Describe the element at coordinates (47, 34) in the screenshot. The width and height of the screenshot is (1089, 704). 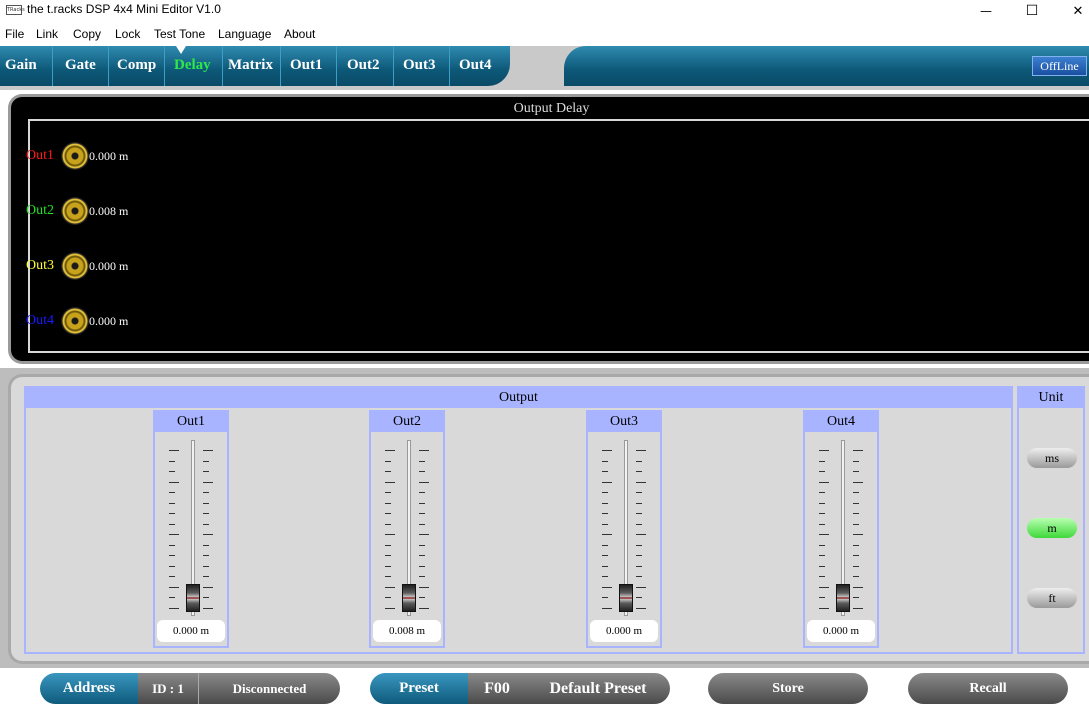
I see `menu-link: Link` at that location.